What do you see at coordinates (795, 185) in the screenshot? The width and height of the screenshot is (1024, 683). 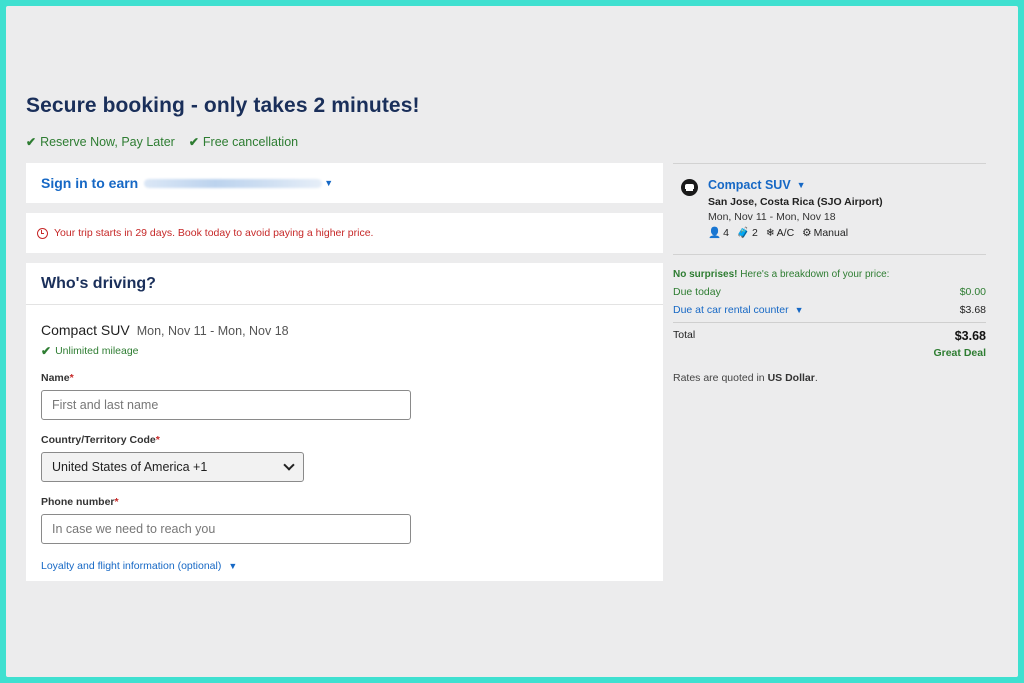 I see `summary-car-toggle: Compact SUV ▼` at bounding box center [795, 185].